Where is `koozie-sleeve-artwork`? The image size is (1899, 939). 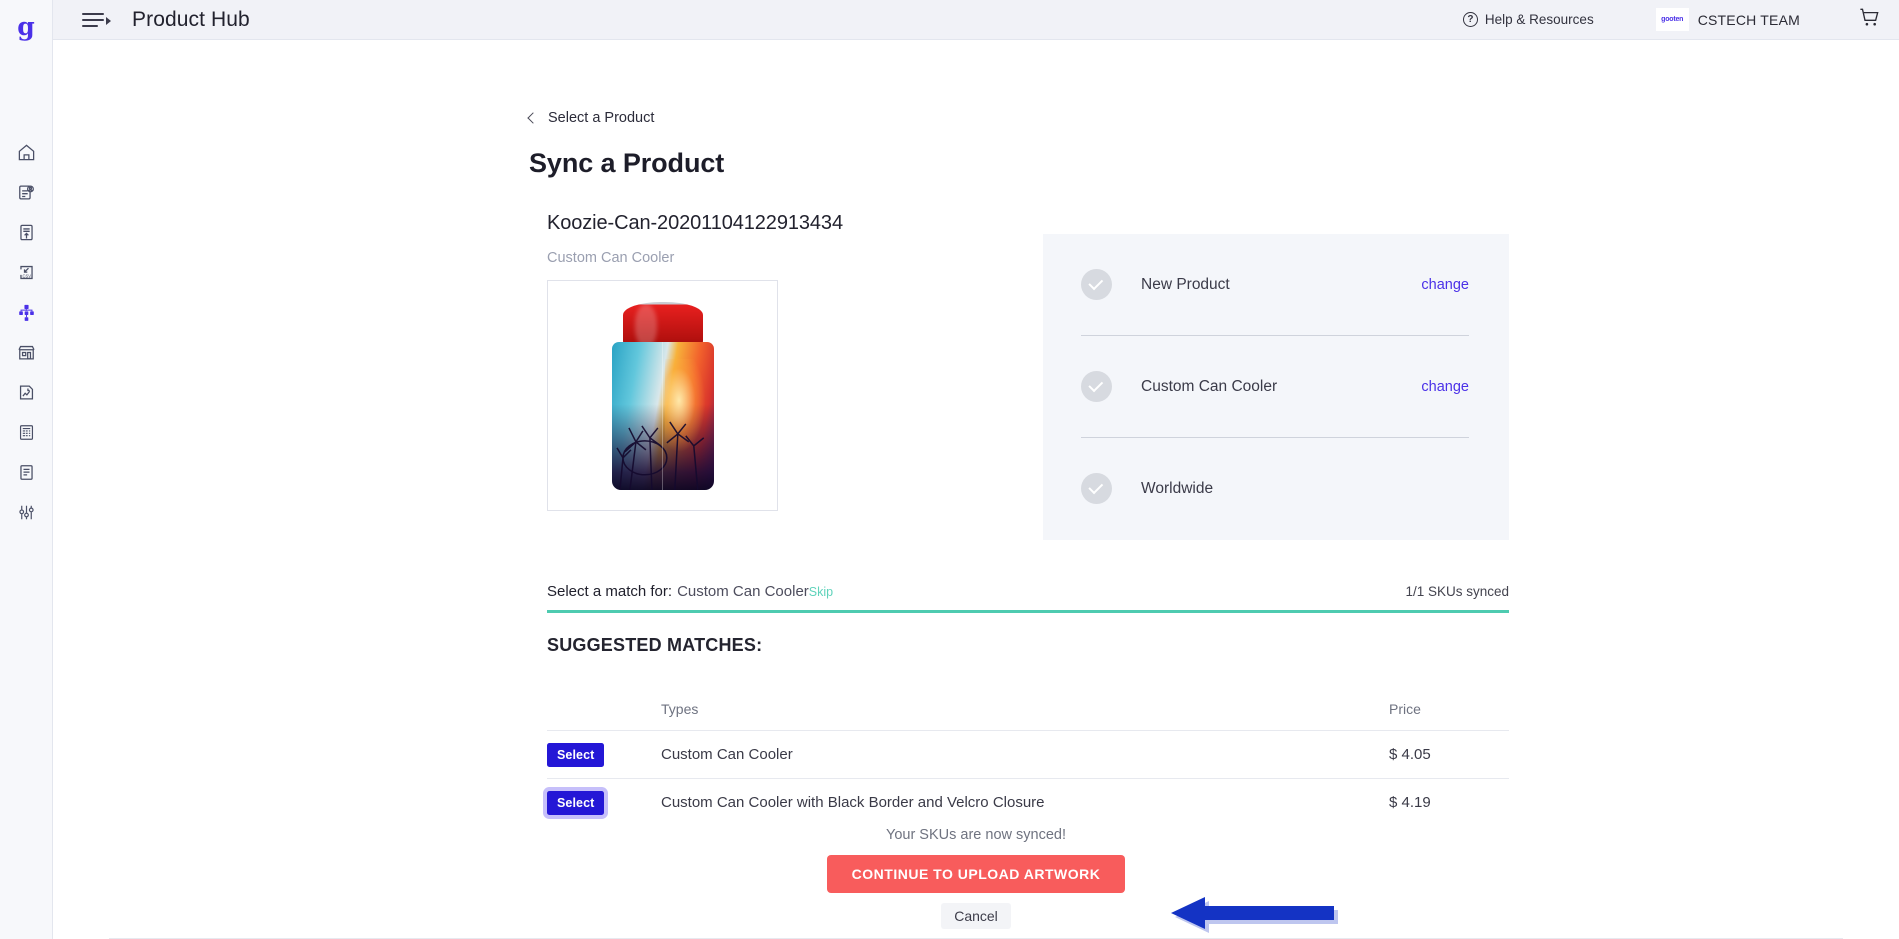
koozie-sleeve-artwork is located at coordinates (662, 415).